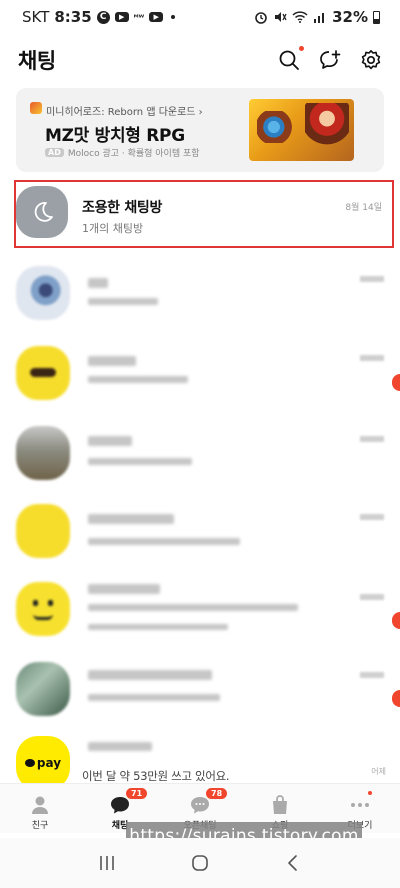  I want to click on chat-bubble-icon, so click(29, 763).